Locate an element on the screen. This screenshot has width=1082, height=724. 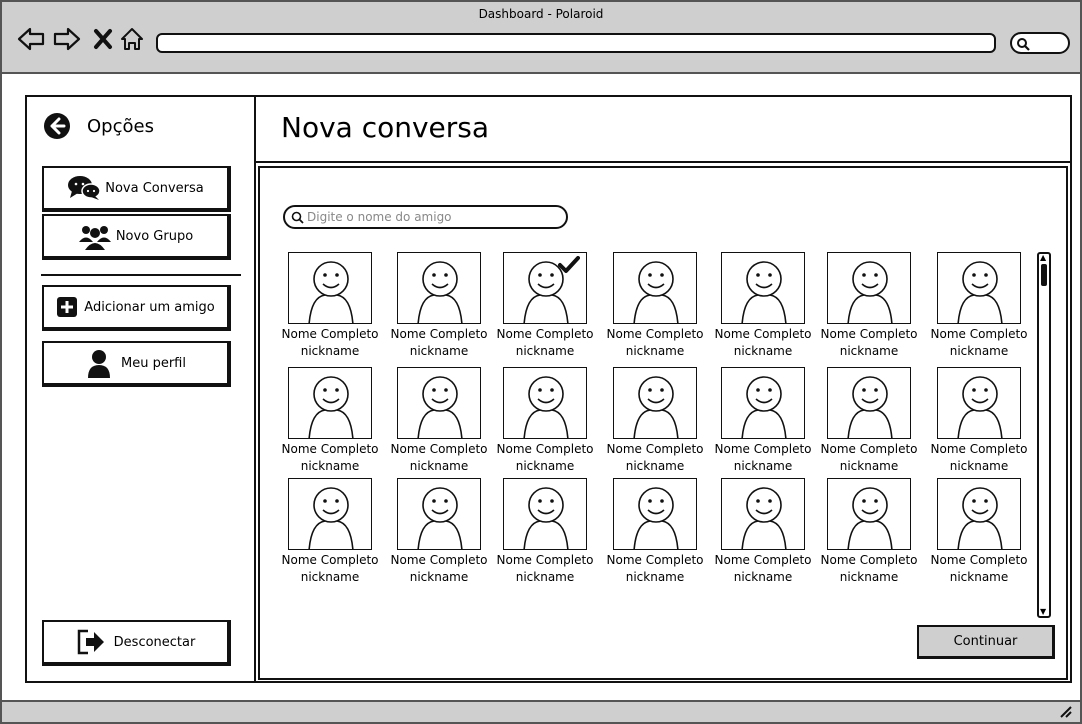
friend-search-box is located at coordinates (425, 217).